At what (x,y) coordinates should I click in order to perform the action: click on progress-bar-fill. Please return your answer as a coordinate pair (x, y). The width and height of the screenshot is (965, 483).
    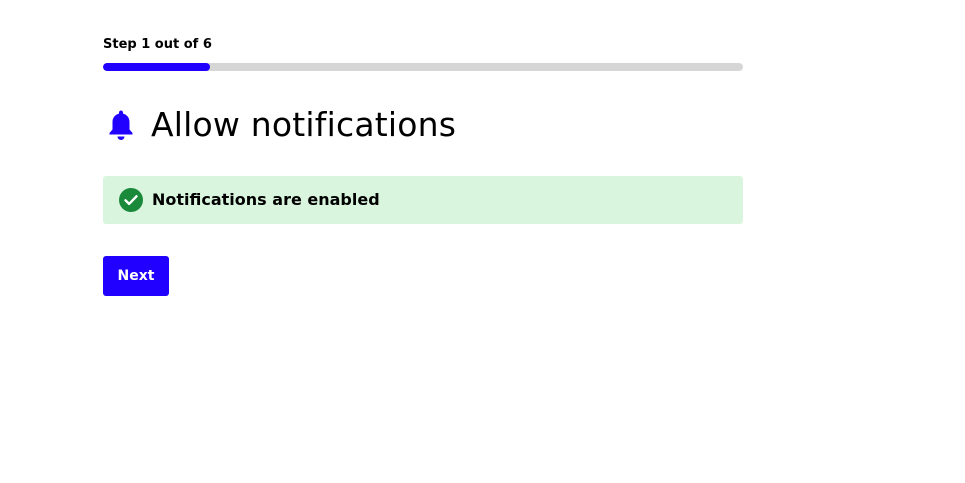
    Looking at the image, I should click on (156, 67).